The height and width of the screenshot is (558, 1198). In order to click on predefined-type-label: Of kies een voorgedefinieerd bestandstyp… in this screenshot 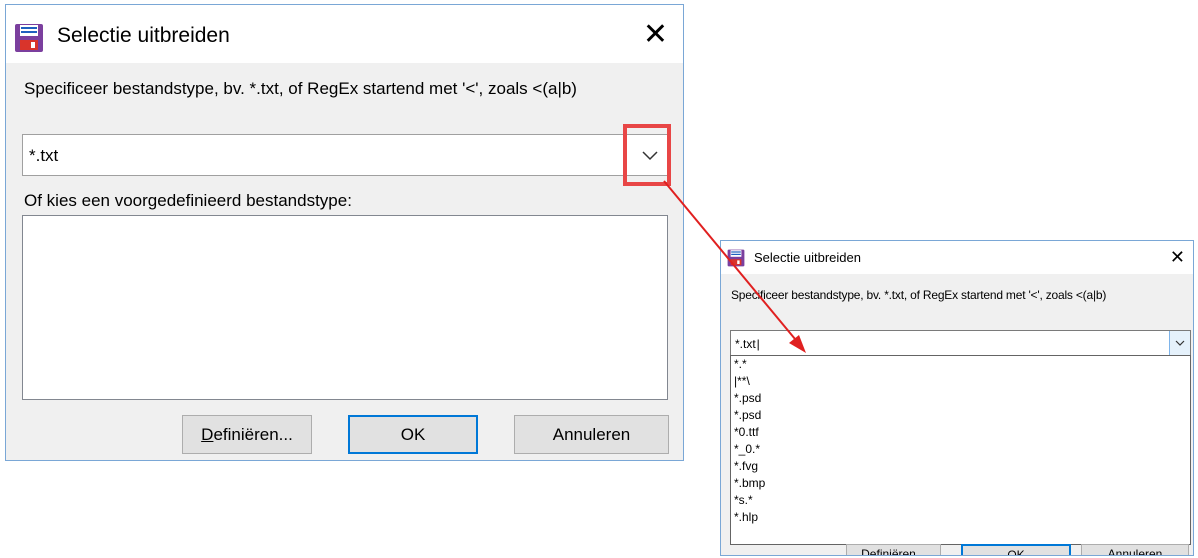, I will do `click(188, 200)`.